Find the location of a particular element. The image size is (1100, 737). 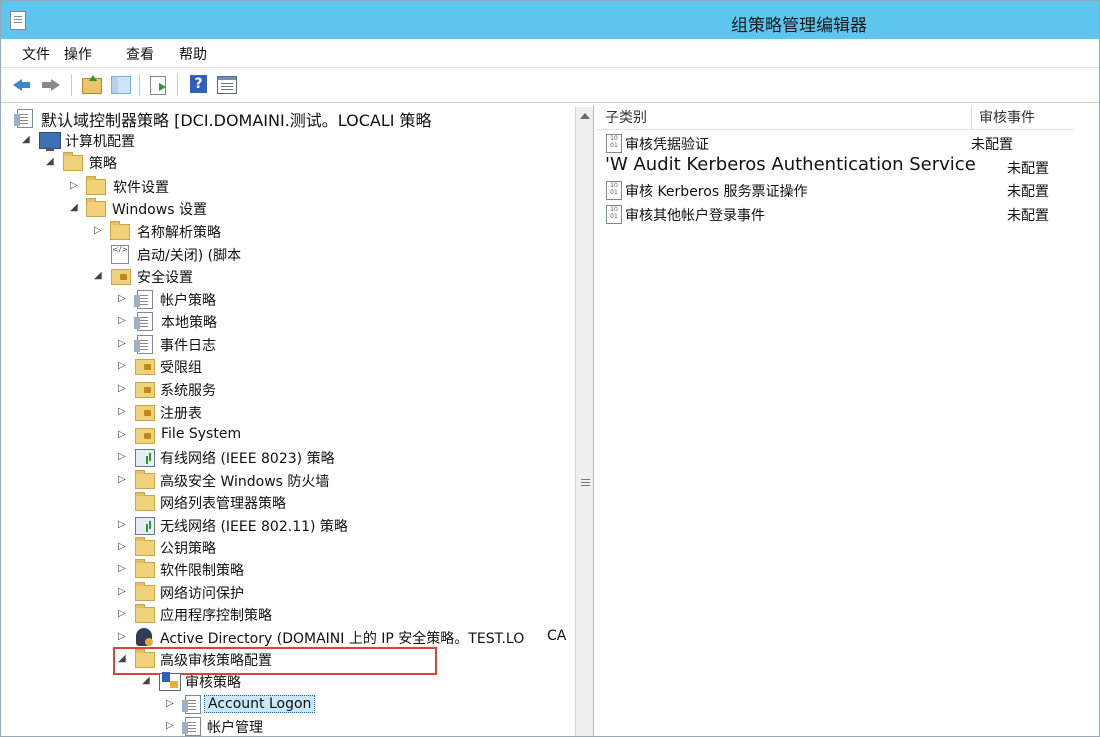

menu-action: 操作 is located at coordinates (78, 54).